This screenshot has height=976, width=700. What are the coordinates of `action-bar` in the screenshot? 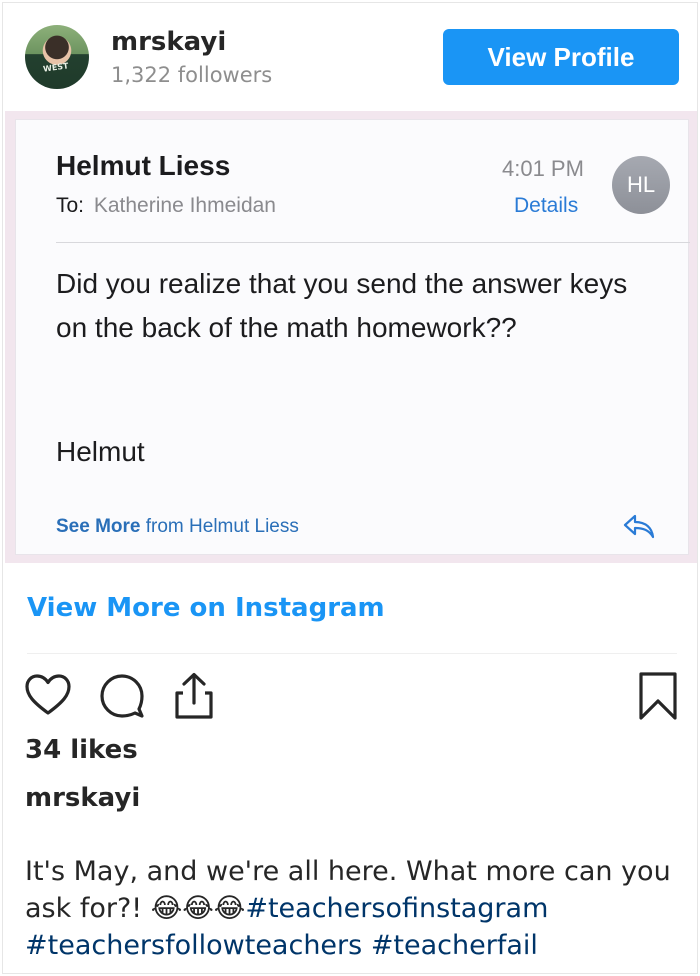 It's located at (353, 697).